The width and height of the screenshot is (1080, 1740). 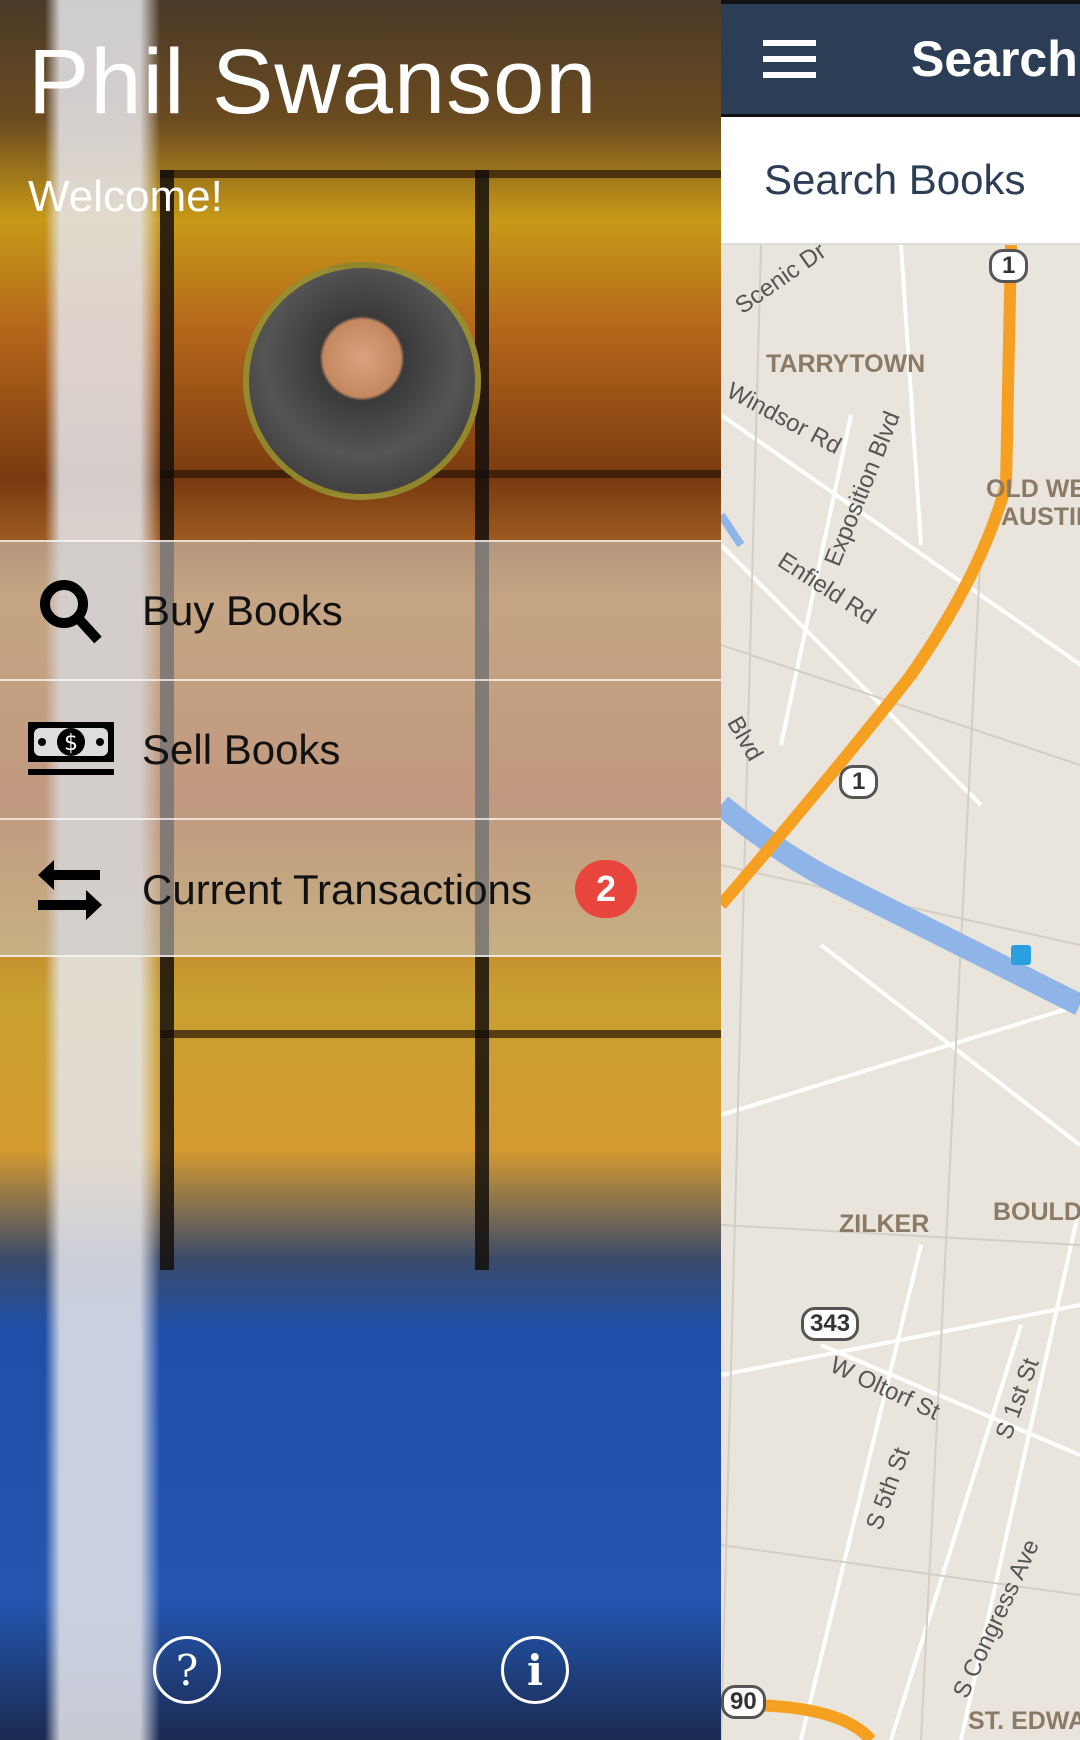 I want to click on page-title: Search, so click(x=994, y=59).